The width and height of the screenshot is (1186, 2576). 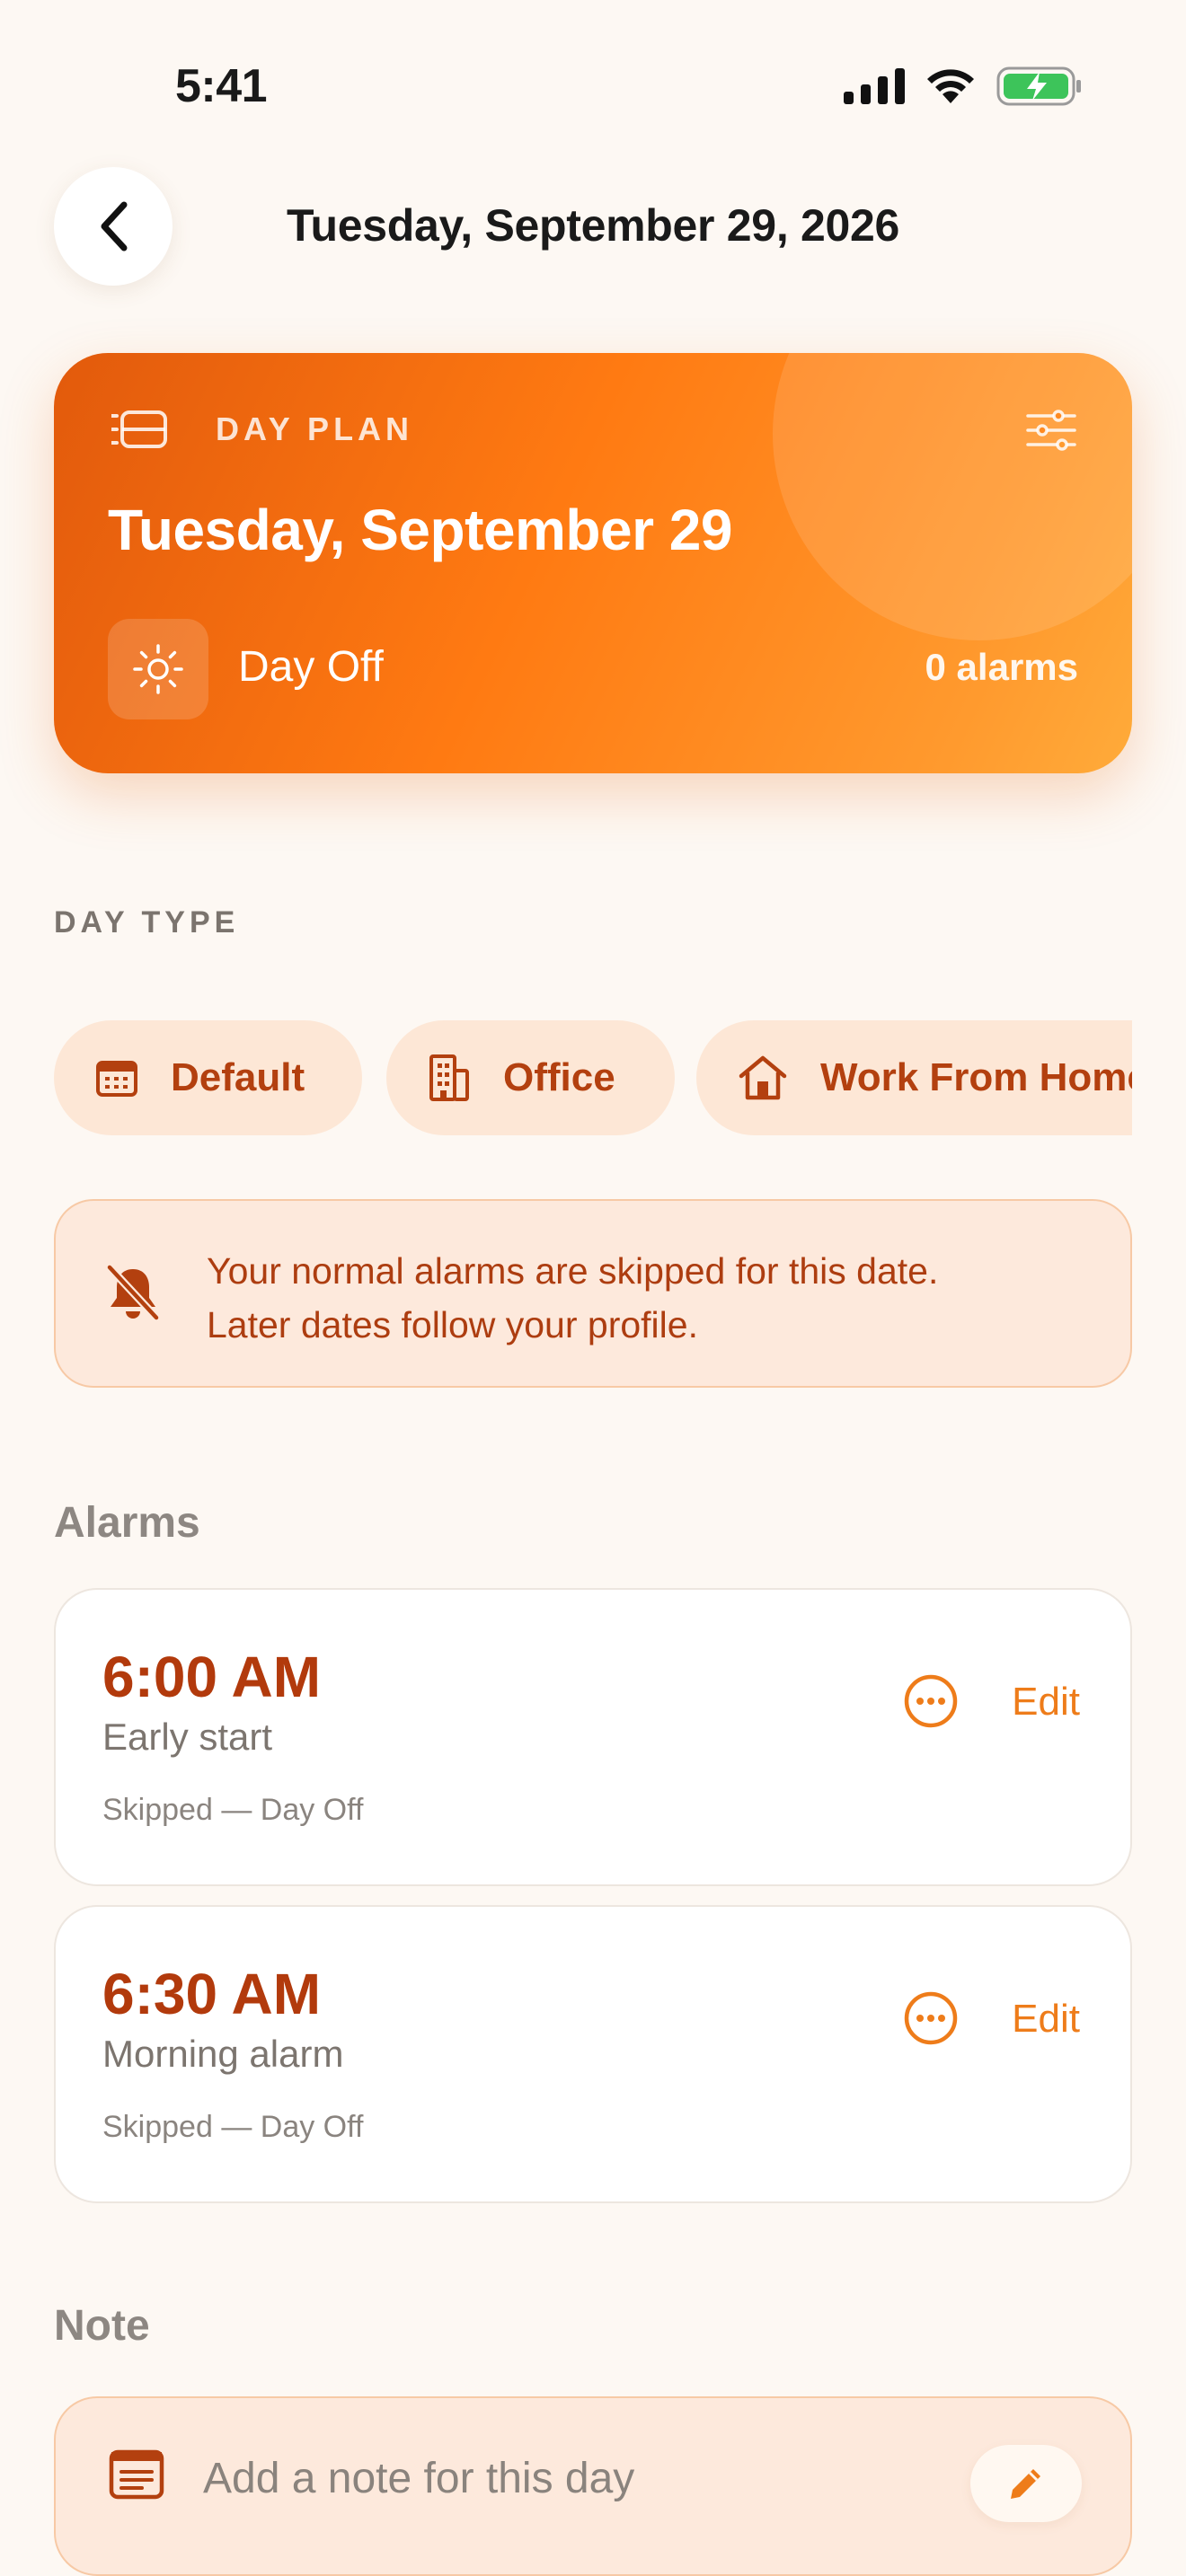 I want to click on chip-office-label: Office, so click(x=559, y=1077).